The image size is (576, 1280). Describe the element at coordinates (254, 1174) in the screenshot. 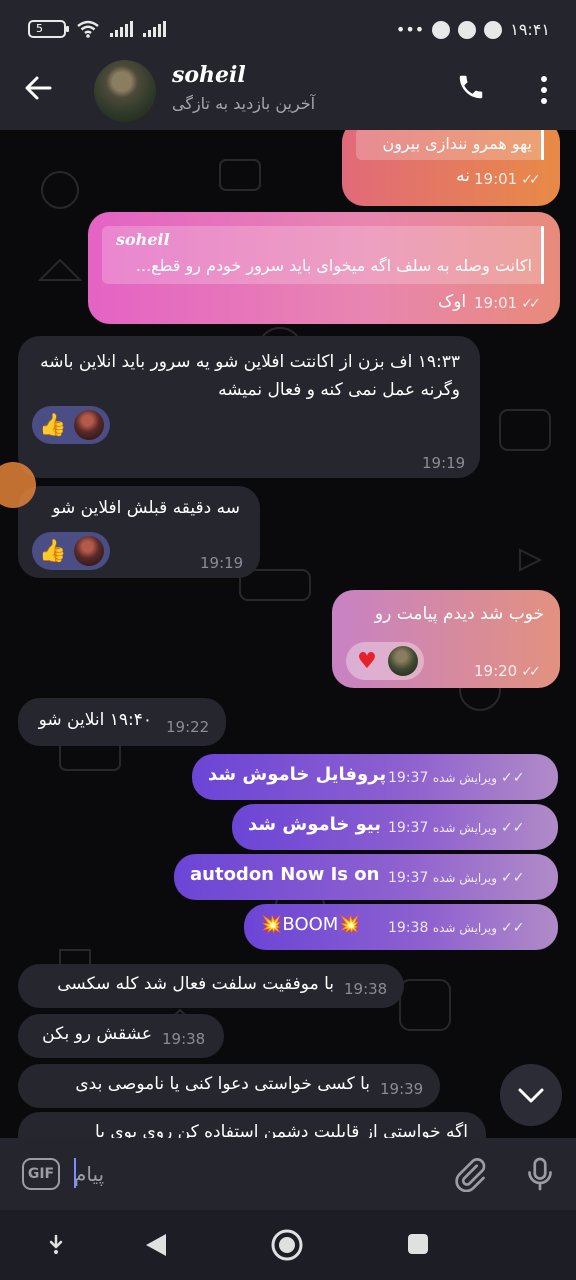

I see `message-input` at that location.